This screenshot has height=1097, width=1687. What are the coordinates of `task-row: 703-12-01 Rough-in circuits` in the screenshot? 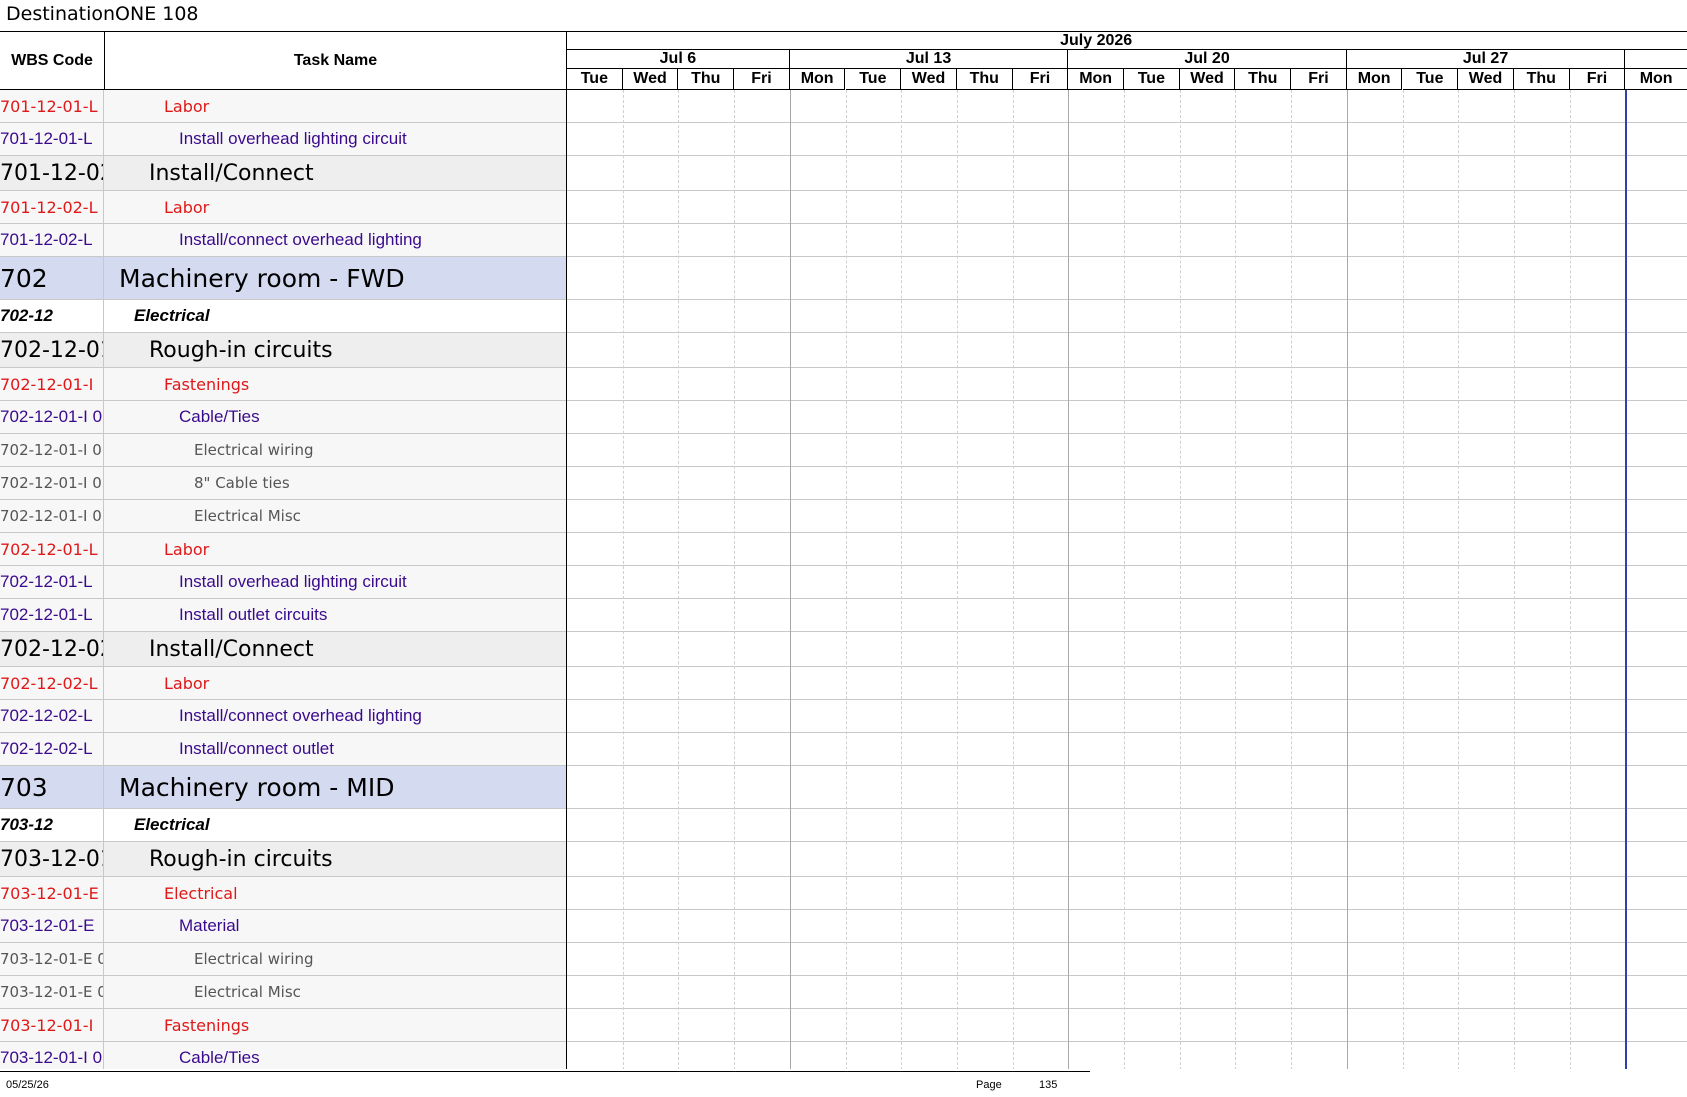 It's located at (283, 859).